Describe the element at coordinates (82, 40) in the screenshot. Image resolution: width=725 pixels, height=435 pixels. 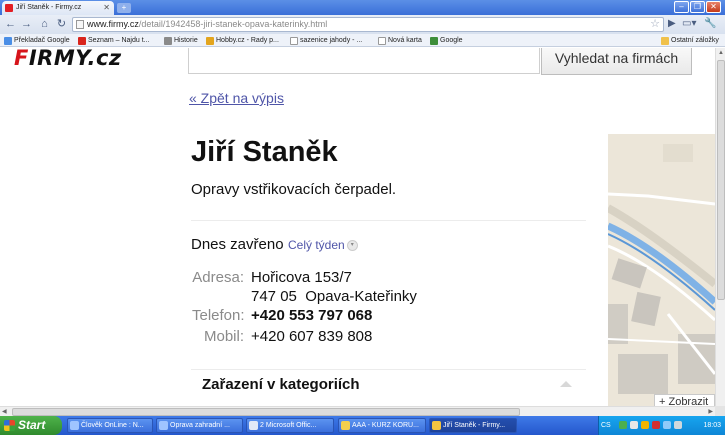
I see `seznam-icon` at that location.